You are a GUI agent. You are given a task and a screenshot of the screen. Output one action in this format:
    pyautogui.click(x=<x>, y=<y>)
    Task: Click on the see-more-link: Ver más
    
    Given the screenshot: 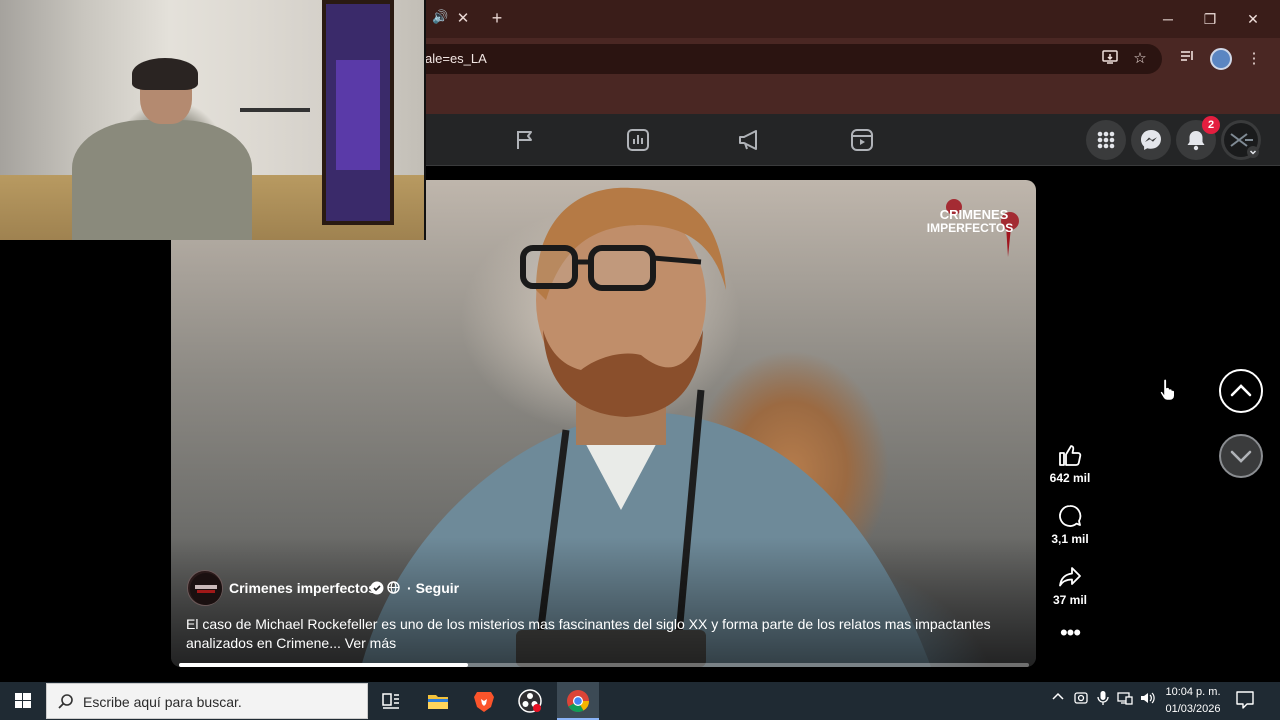 What is the action you would take?
    pyautogui.click(x=370, y=643)
    